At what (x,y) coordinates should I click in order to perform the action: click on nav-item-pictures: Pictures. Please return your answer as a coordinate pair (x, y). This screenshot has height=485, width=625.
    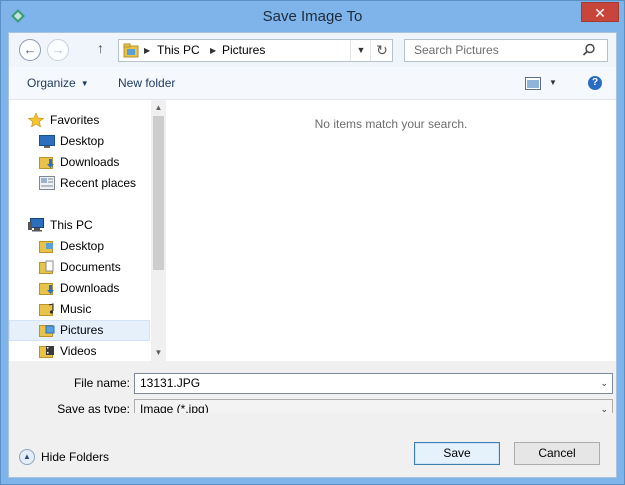
    Looking at the image, I should click on (79, 330).